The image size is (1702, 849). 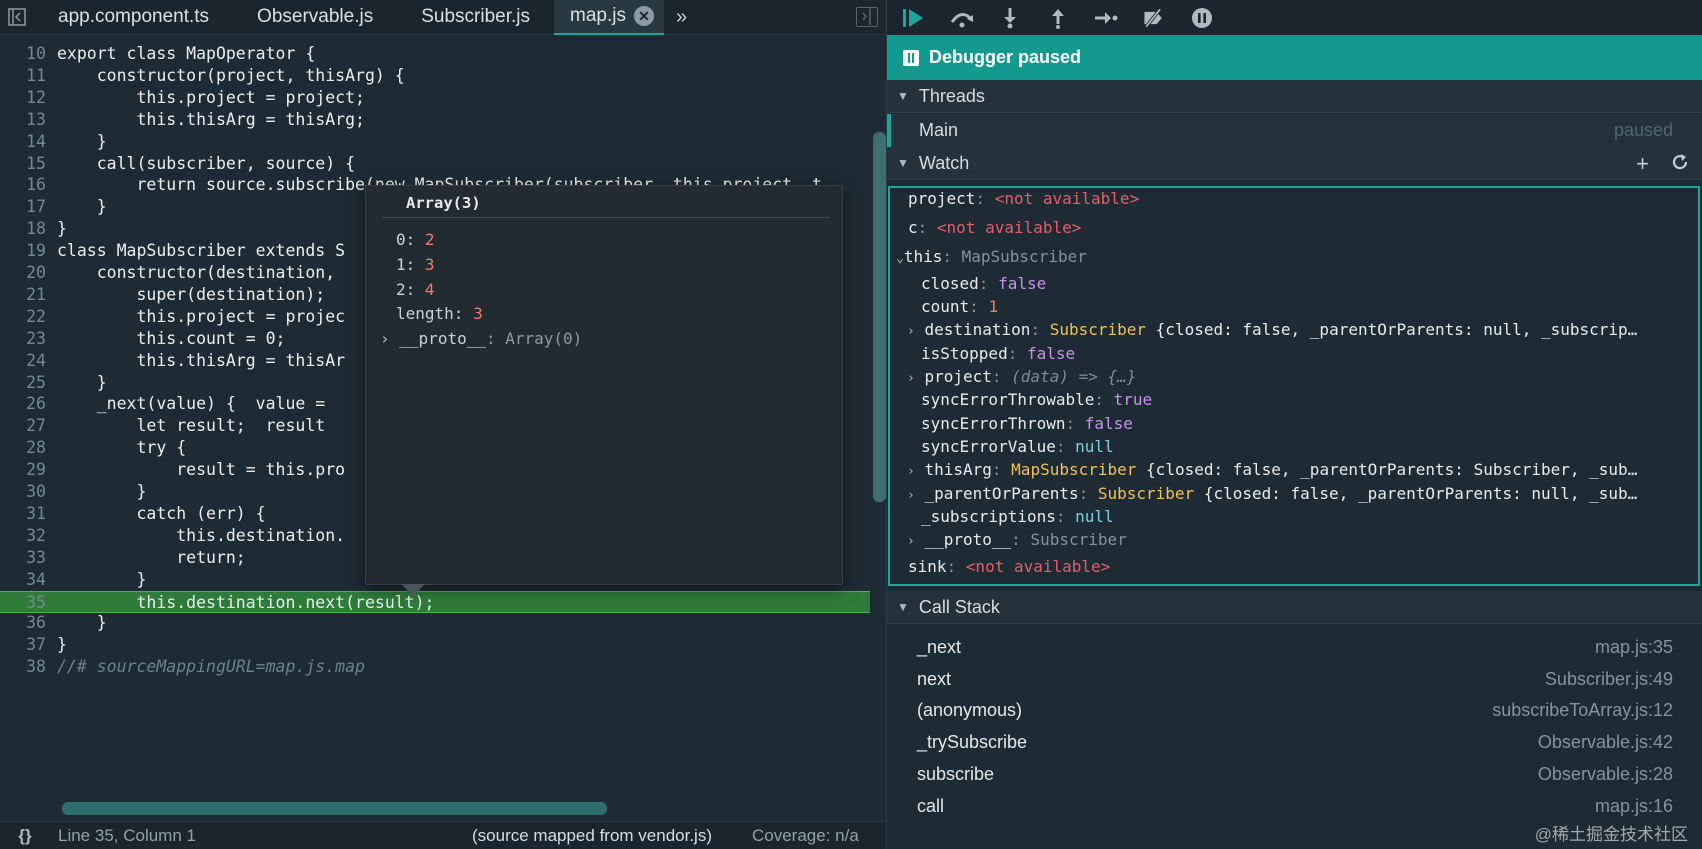 I want to click on line-number: 13, so click(x=28, y=120).